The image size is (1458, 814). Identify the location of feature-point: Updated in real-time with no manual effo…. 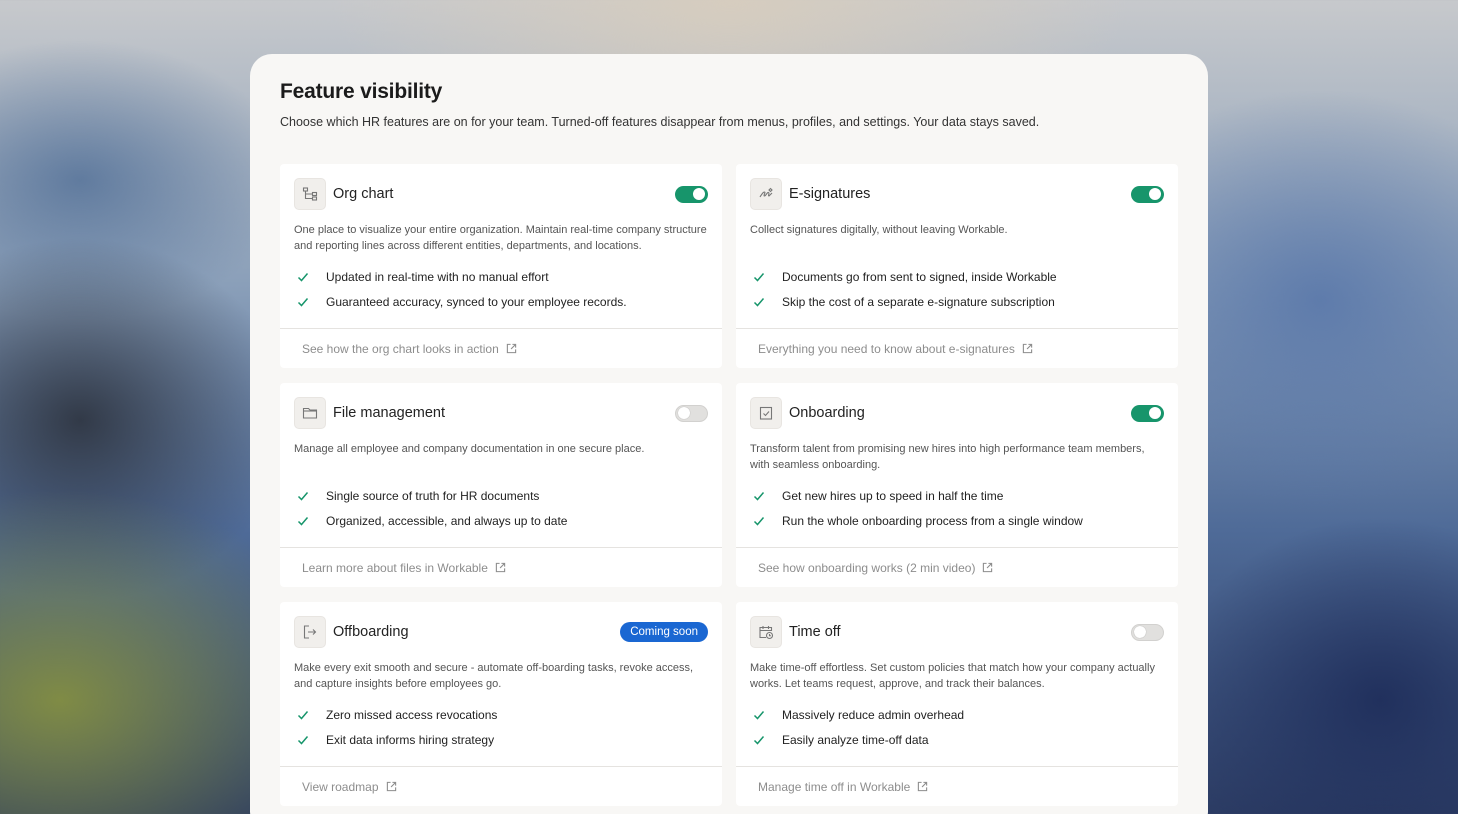
(501, 276).